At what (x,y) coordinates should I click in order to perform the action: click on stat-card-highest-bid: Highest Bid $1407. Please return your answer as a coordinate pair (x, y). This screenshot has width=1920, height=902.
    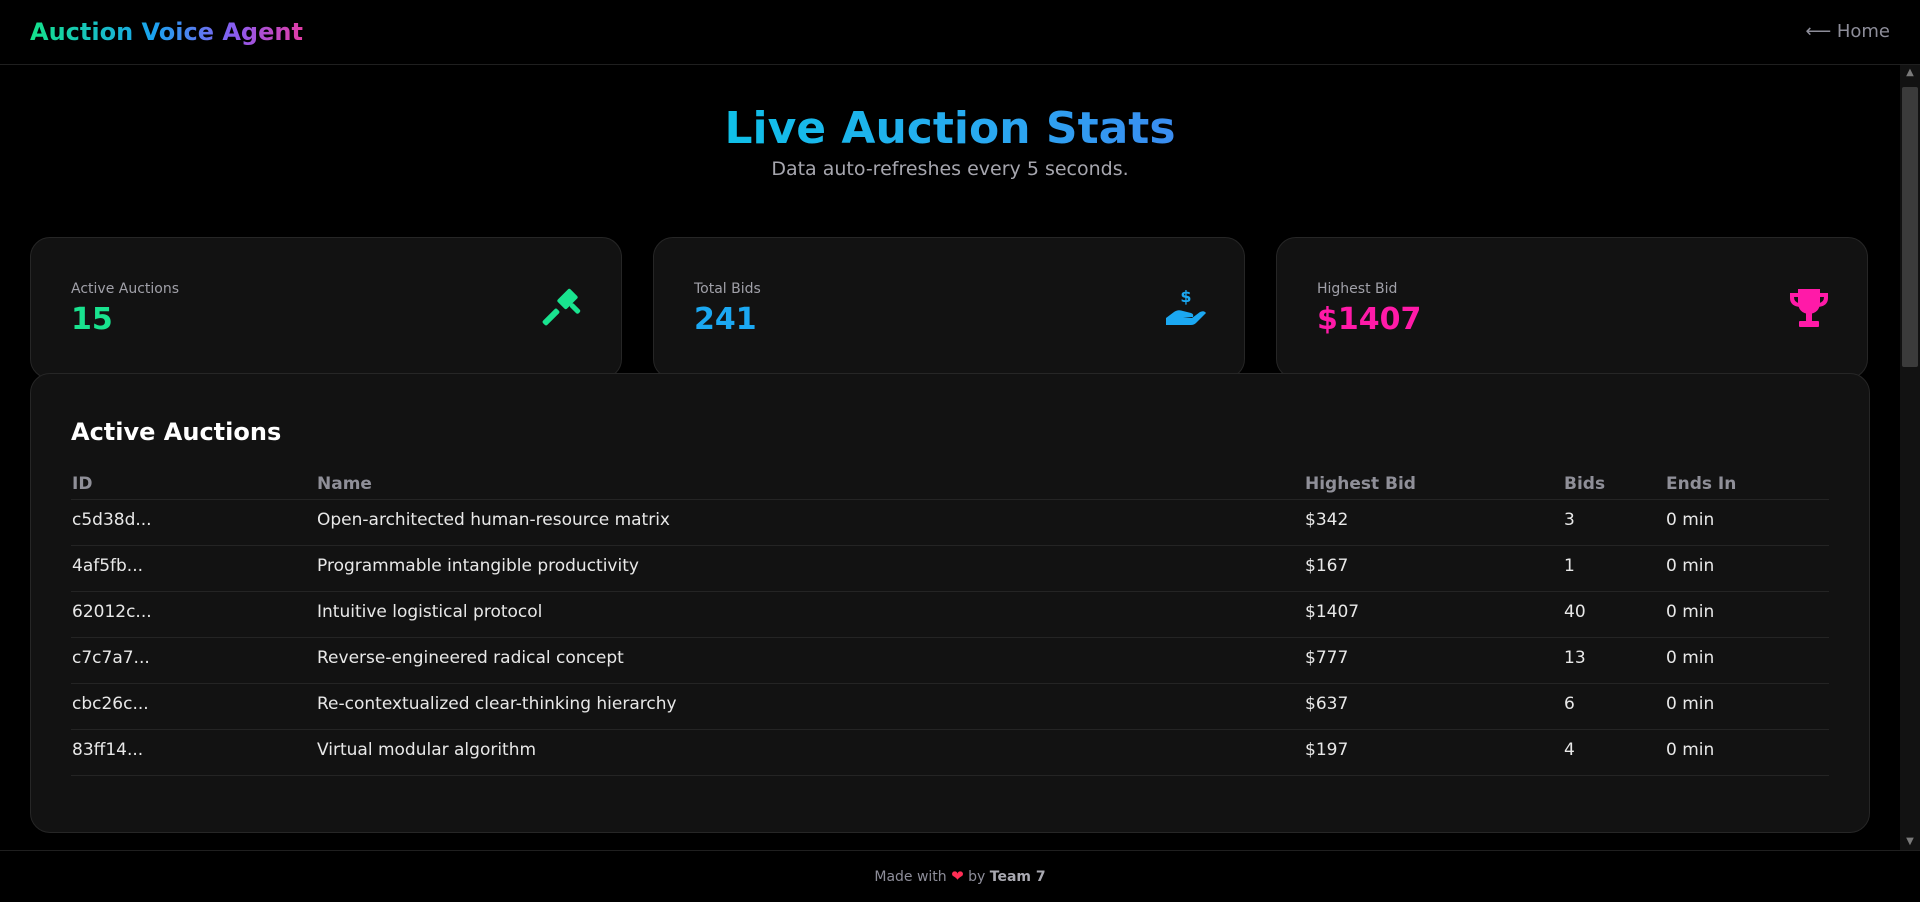
    Looking at the image, I should click on (1572, 308).